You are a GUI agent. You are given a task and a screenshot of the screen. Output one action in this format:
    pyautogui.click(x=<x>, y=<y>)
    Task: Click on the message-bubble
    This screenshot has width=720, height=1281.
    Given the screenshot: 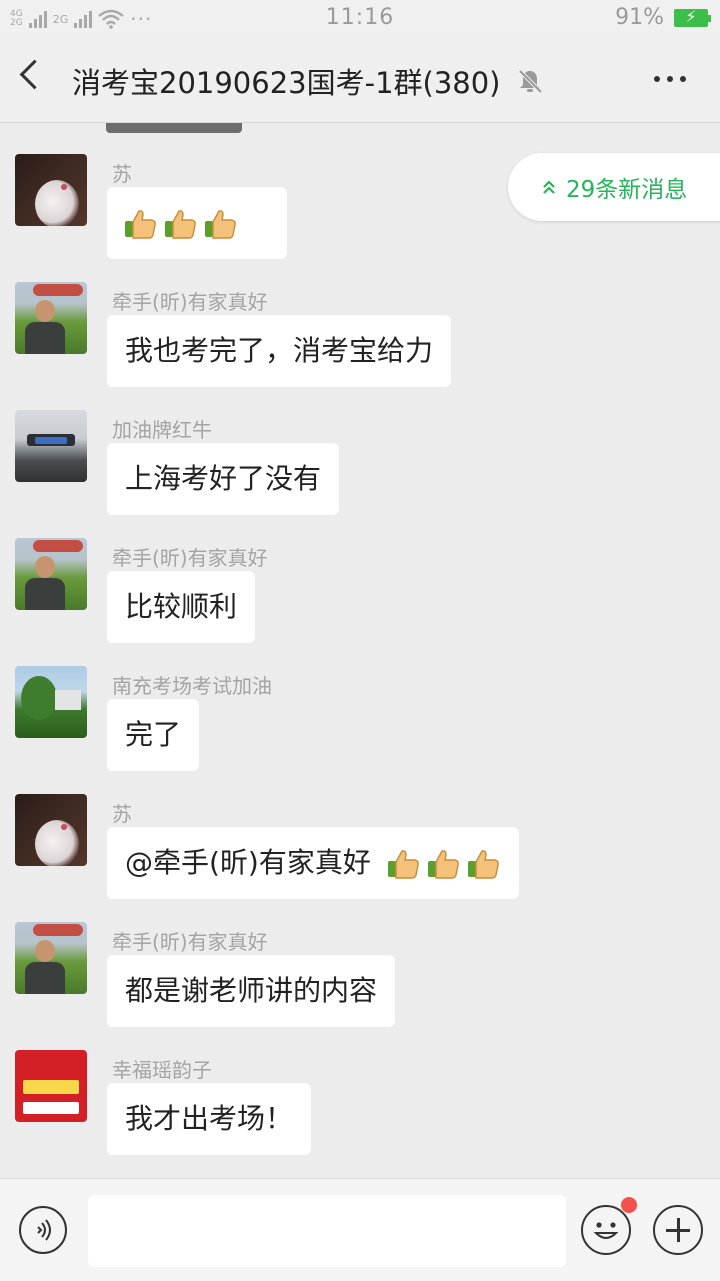 What is the action you would take?
    pyautogui.click(x=197, y=223)
    